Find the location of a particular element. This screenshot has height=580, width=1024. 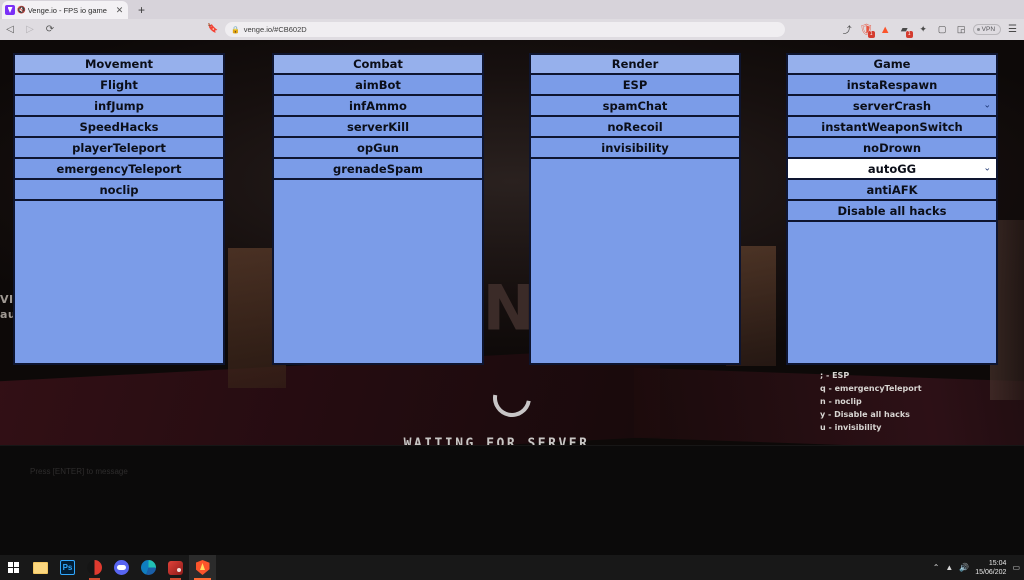

option-label: emergencyTeleport is located at coordinates (119, 168).